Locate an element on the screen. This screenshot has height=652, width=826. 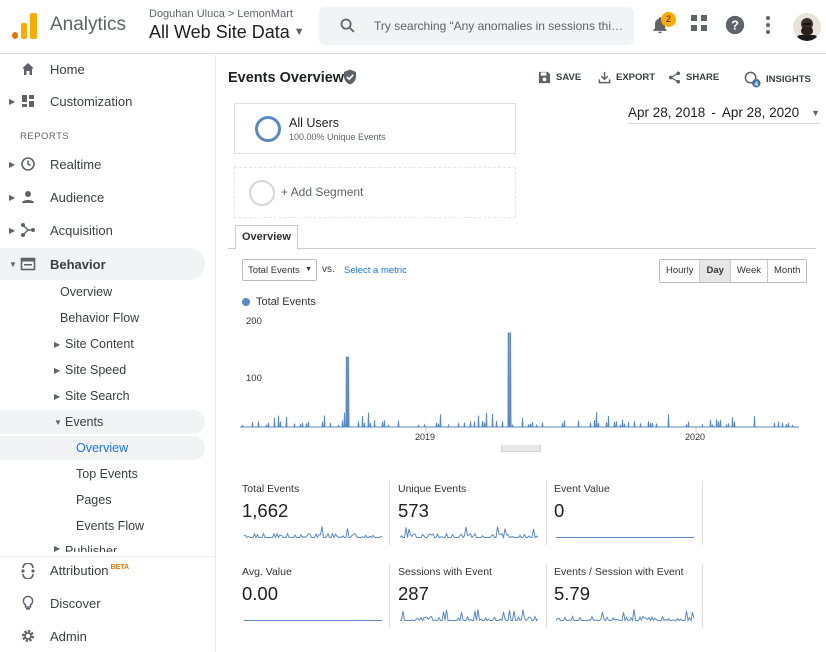
metric-card-avg-value: Avg. Value 0.00 is located at coordinates (315, 596).